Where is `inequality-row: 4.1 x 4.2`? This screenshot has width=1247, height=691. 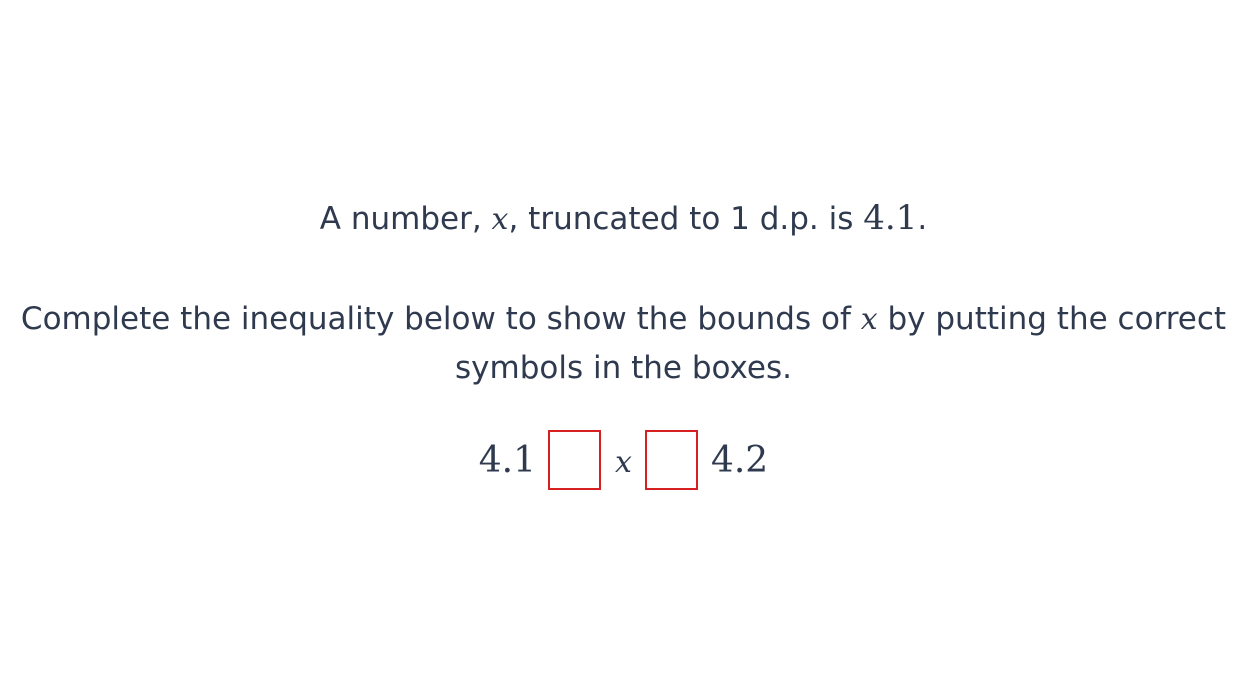
inequality-row: 4.1 x 4.2 is located at coordinates (623, 460).